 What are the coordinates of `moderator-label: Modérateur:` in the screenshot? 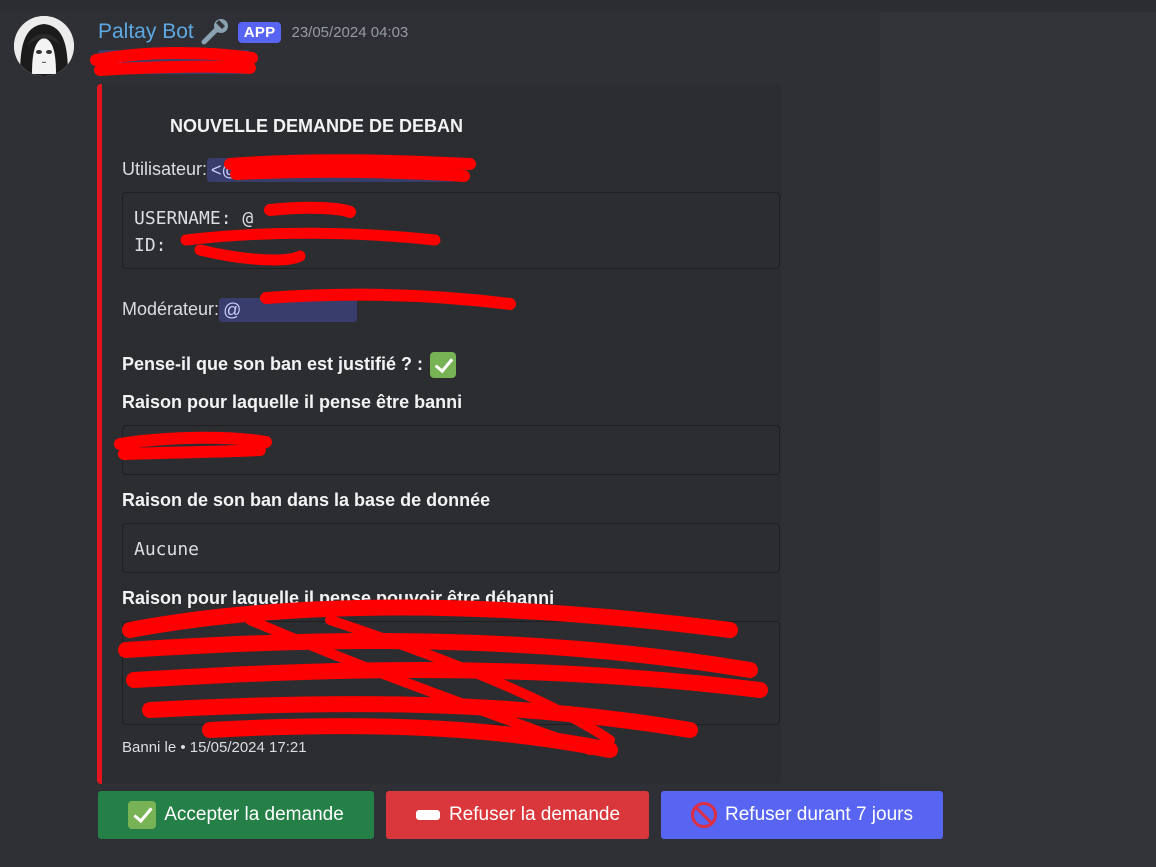 It's located at (171, 309).